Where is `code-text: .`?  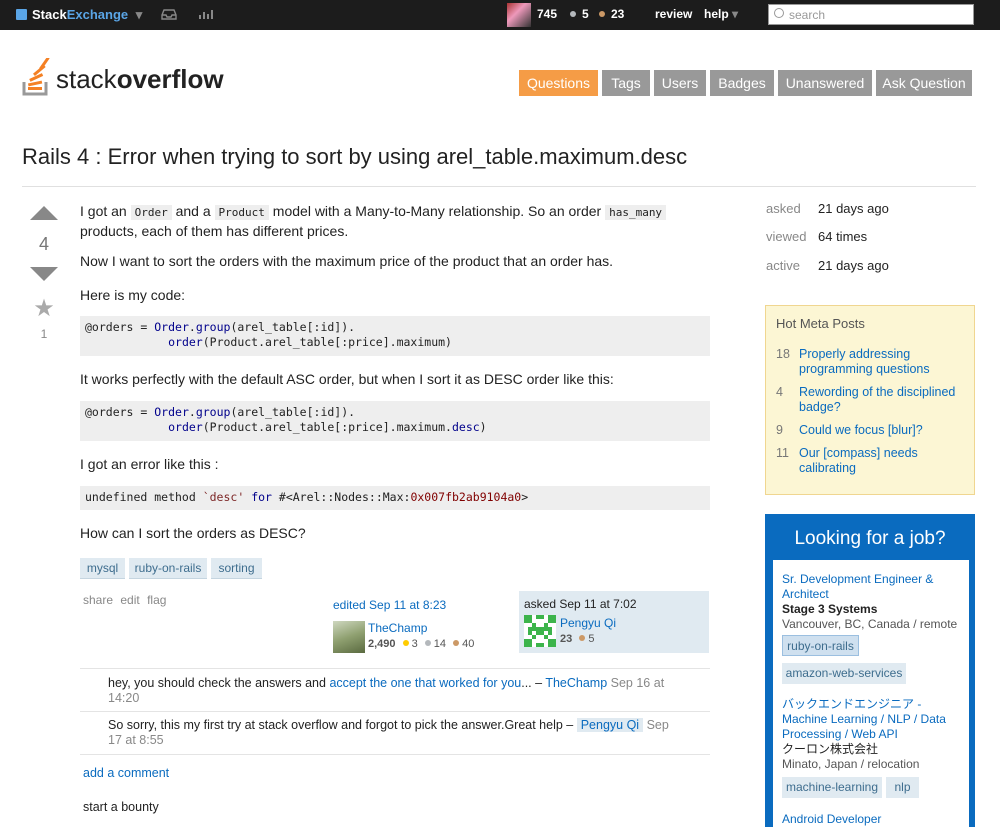 code-text: . is located at coordinates (192, 412).